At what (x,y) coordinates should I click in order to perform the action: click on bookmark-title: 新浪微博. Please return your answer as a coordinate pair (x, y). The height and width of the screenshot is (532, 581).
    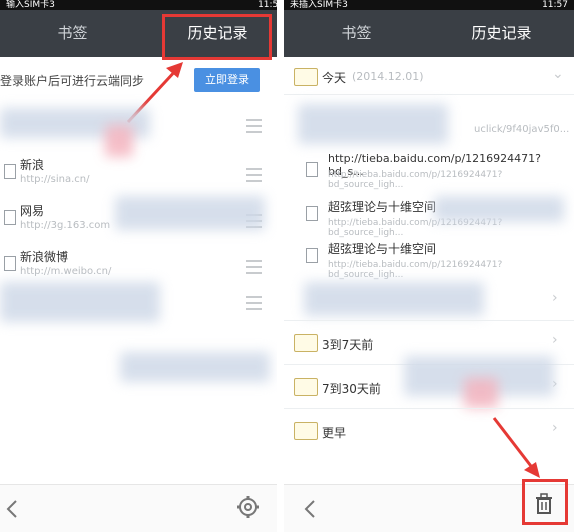
    Looking at the image, I should click on (44, 257).